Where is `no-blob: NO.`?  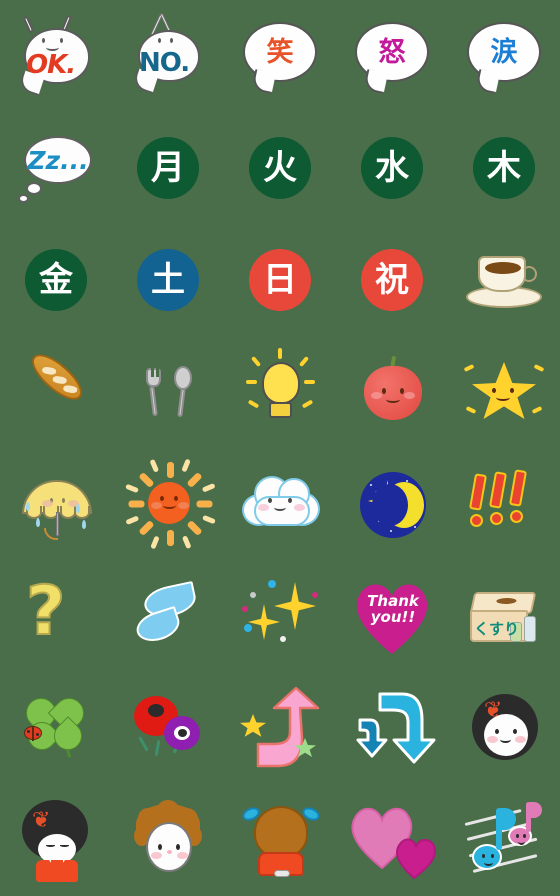 no-blob: NO. is located at coordinates (168, 56).